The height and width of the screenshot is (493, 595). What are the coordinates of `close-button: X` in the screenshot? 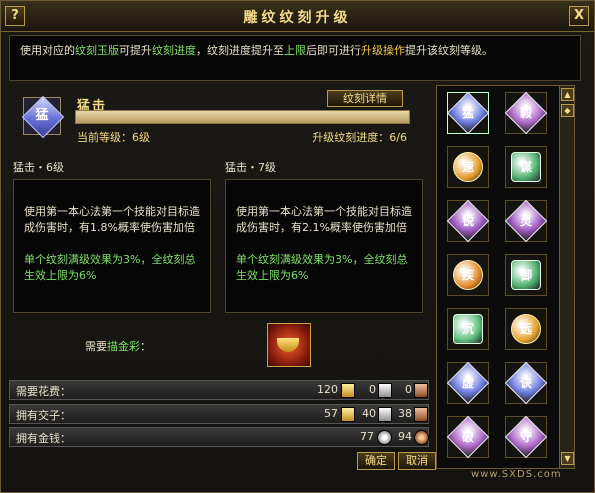 It's located at (579, 16).